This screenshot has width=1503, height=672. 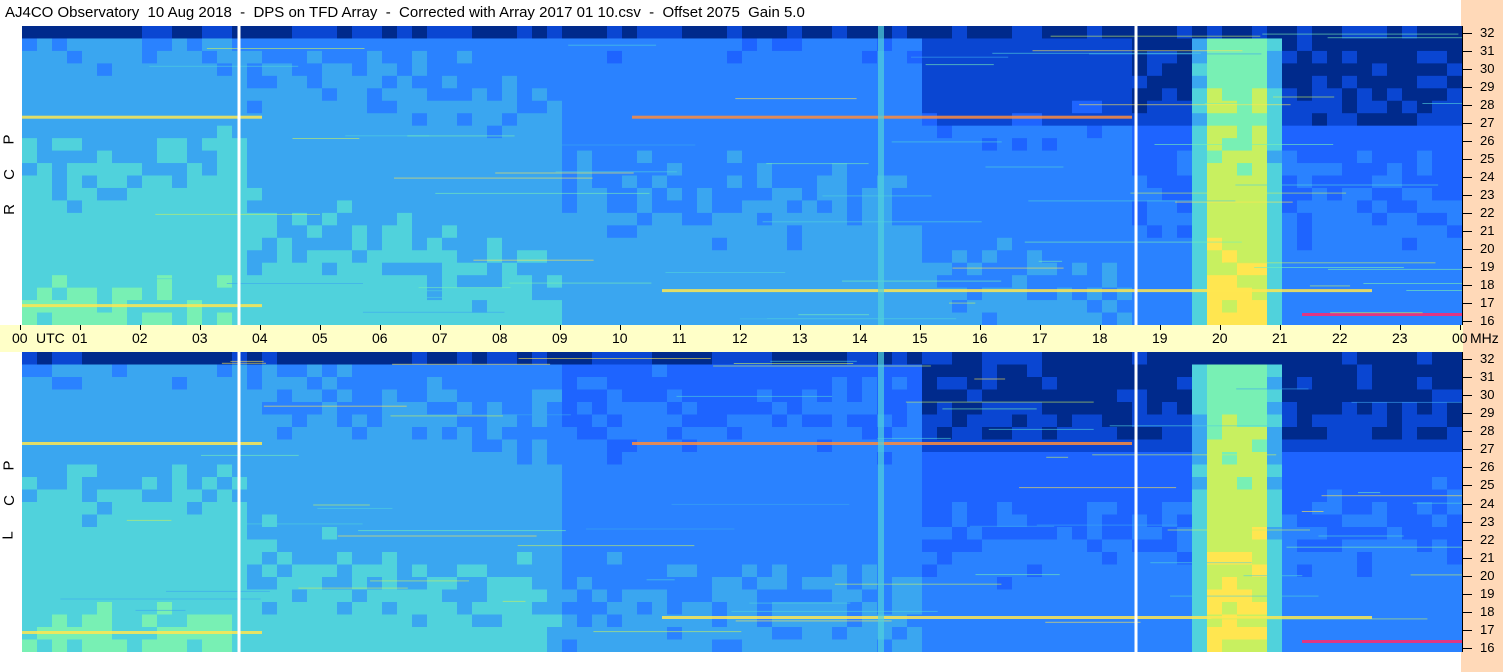 I want to click on frequency-tick-label: 22, so click(x=1487, y=212).